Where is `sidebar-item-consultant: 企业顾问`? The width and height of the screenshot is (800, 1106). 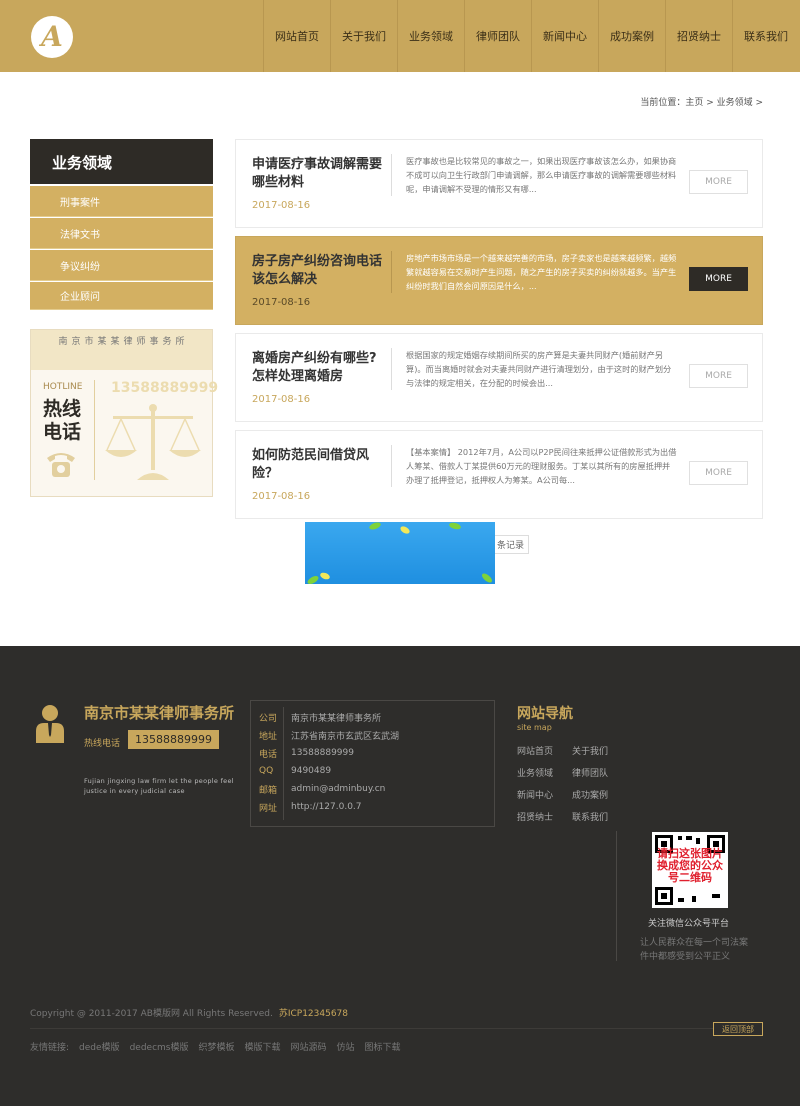 sidebar-item-consultant: 企业顾问 is located at coordinates (121, 296).